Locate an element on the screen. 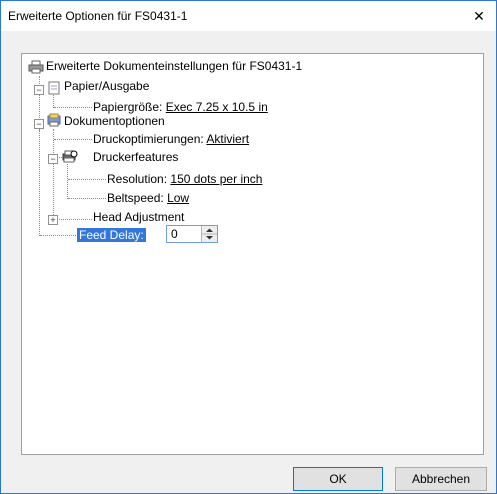 The width and height of the screenshot is (497, 494). tree-item-beltspeed: Beltspeed: Low is located at coordinates (148, 198).